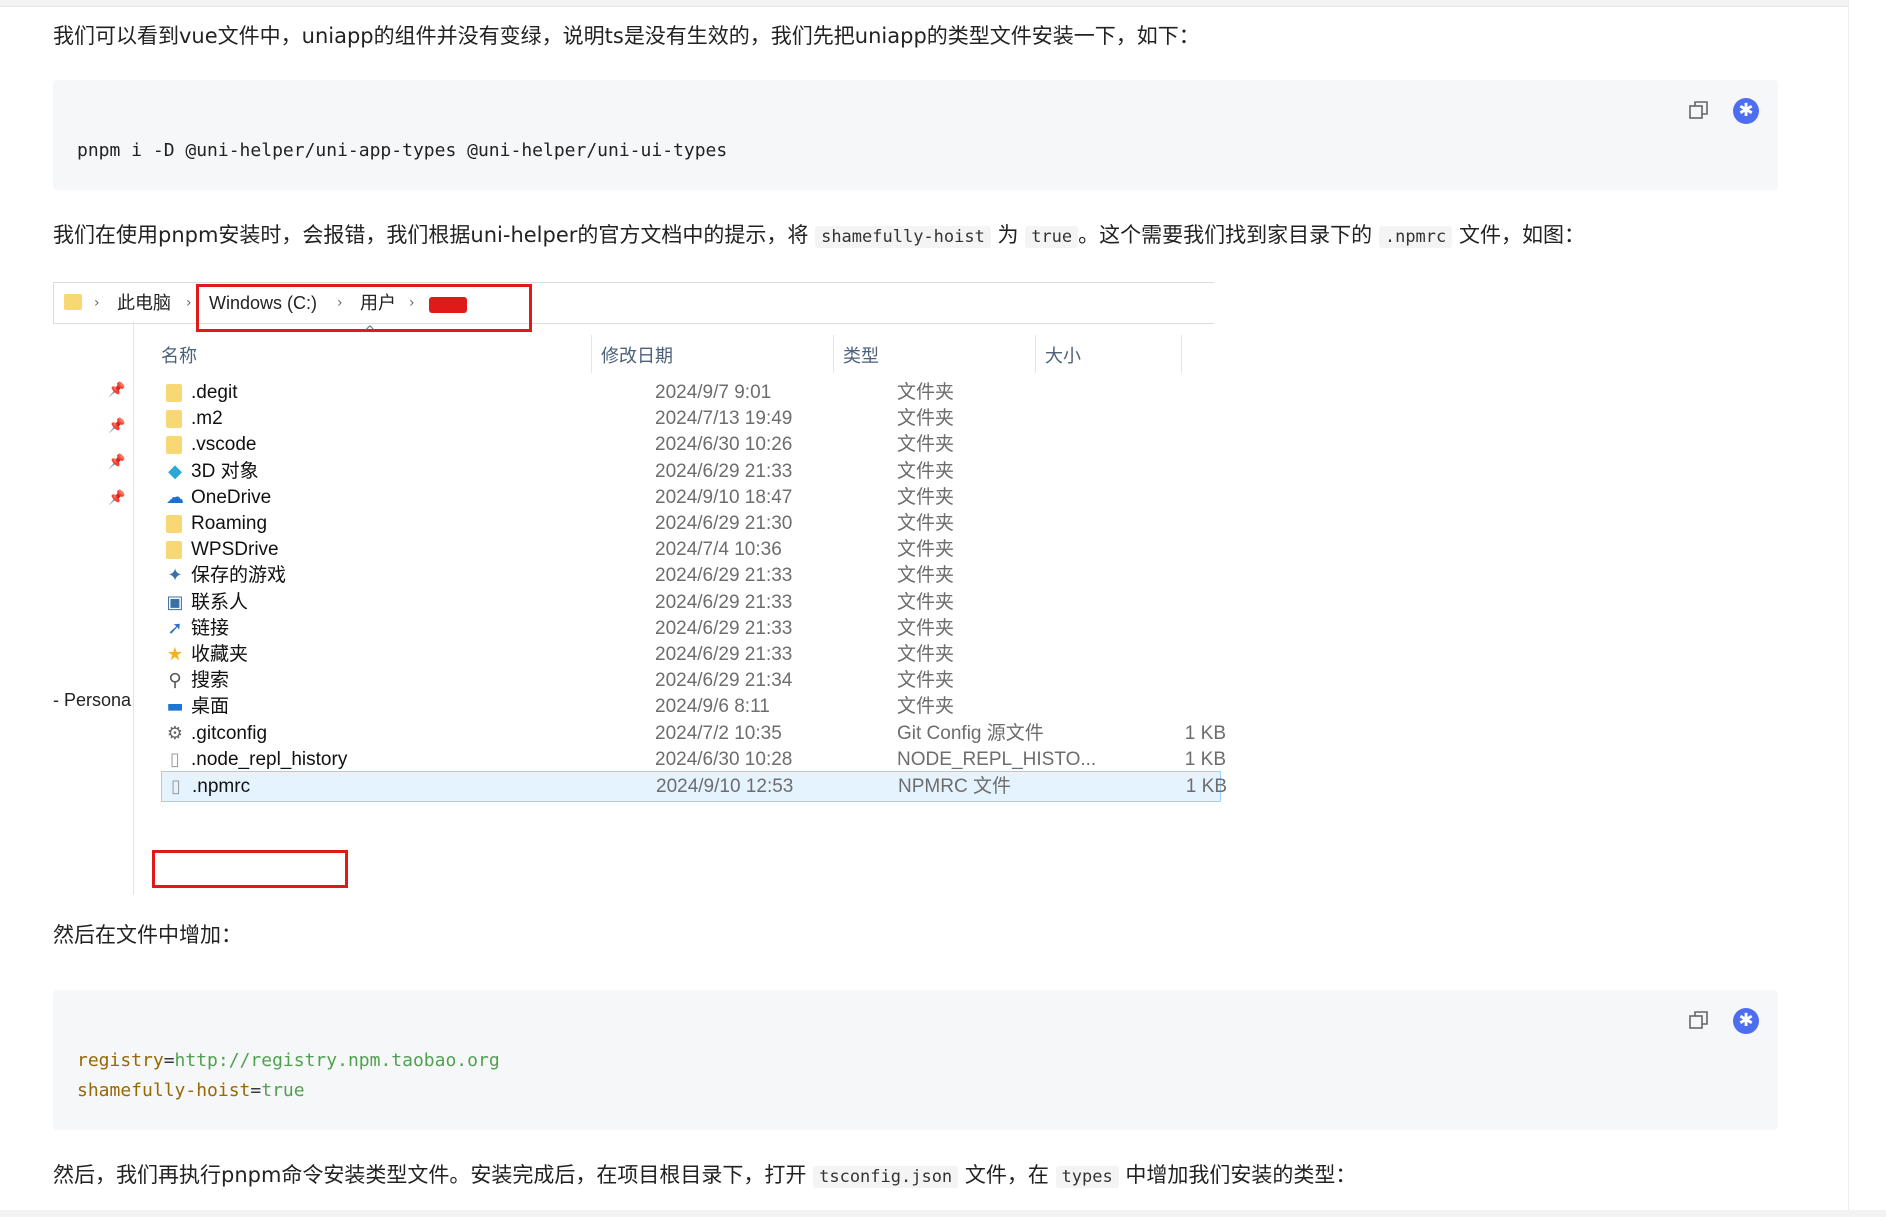  I want to click on text-segment: 为, so click(1008, 235).